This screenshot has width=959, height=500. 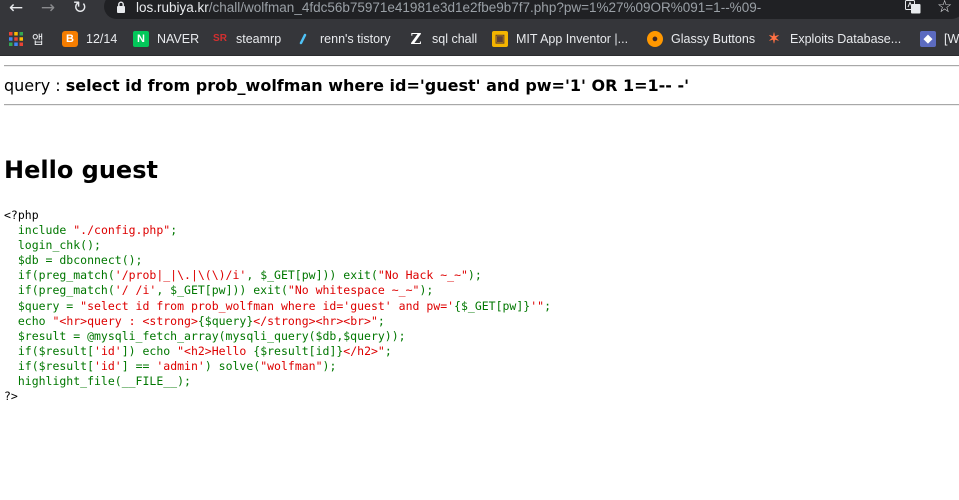 What do you see at coordinates (232, 365) in the screenshot?
I see `code-token: ) solve(` at bounding box center [232, 365].